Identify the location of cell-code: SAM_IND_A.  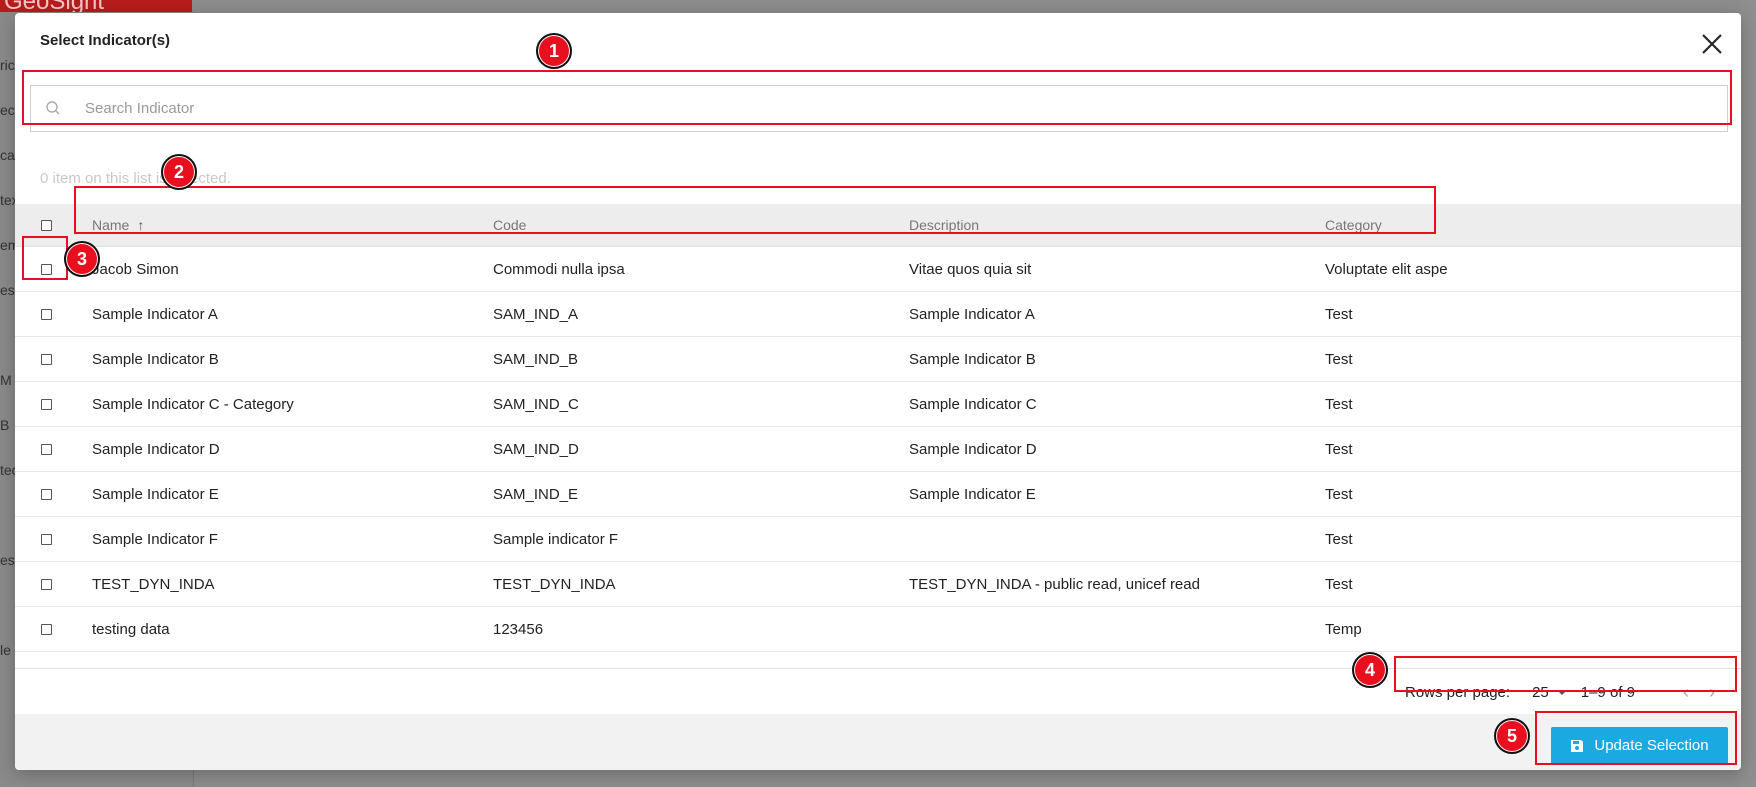
(536, 314).